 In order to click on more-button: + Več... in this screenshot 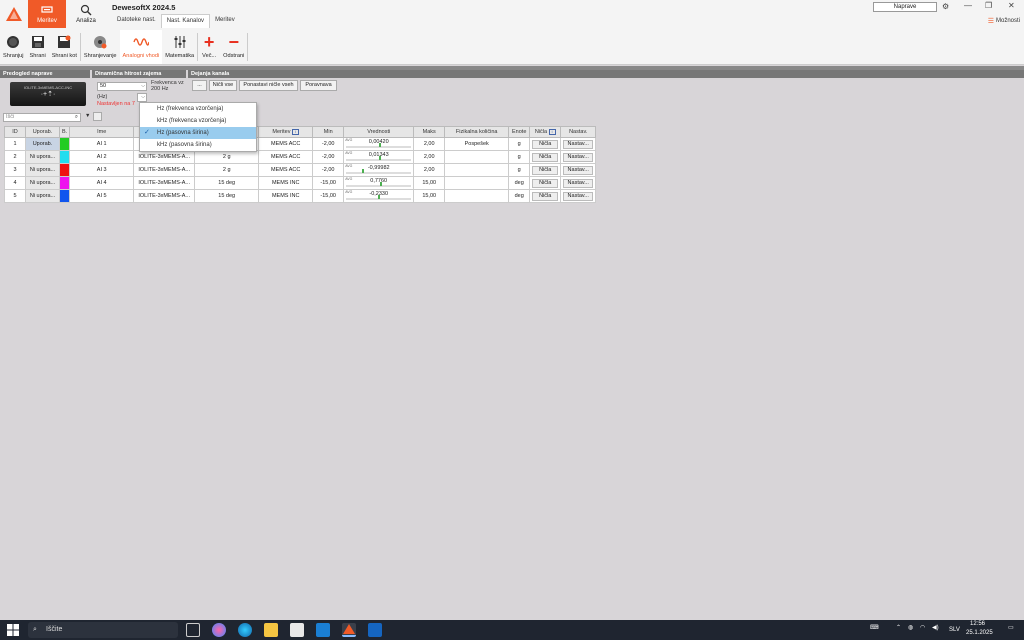, I will do `click(209, 47)`.